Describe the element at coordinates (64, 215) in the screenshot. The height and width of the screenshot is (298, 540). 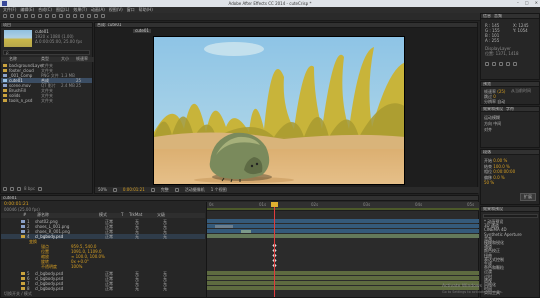
I see `col-source-name: 源名称` at that location.